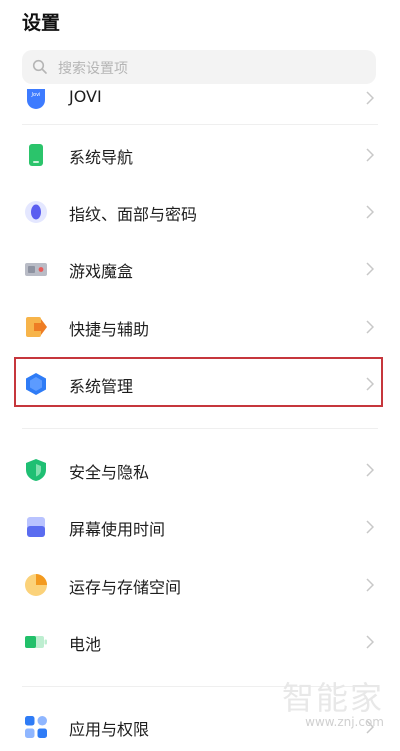 The image size is (400, 751). What do you see at coordinates (200, 585) in the screenshot?
I see `settings-item-memory-storage: 运存与存储空间` at bounding box center [200, 585].